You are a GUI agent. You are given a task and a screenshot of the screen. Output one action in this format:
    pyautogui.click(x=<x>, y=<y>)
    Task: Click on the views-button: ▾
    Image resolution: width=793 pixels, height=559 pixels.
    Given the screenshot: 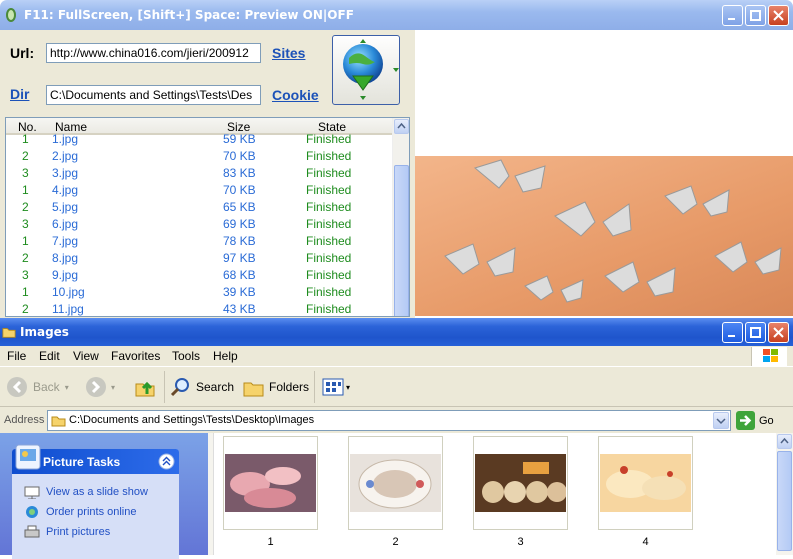 What is the action you would take?
    pyautogui.click(x=336, y=387)
    